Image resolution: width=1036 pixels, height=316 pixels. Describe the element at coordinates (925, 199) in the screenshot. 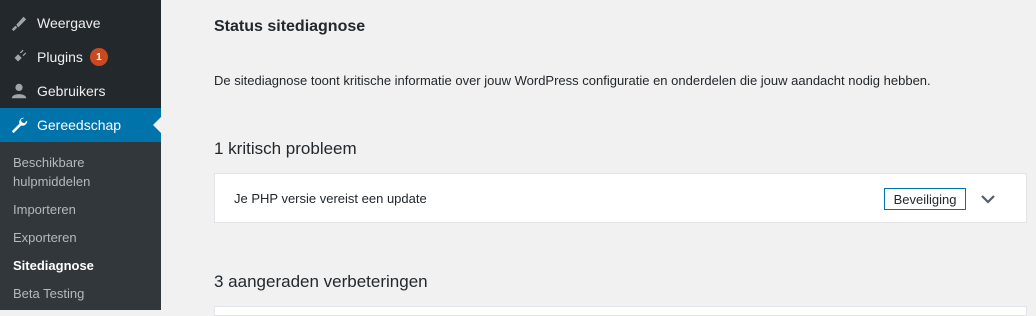

I see `issue-category-badge: Beveiliging` at that location.